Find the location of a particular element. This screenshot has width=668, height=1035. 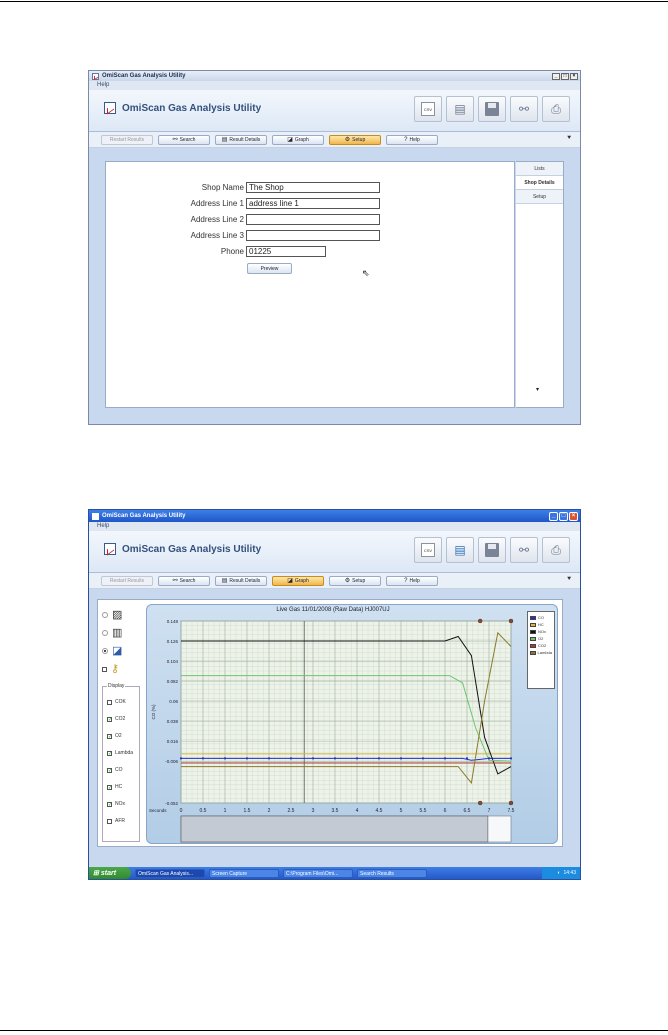

chart-legend: CO HC NOx O2 CO2 Lambda is located at coordinates (541, 650).